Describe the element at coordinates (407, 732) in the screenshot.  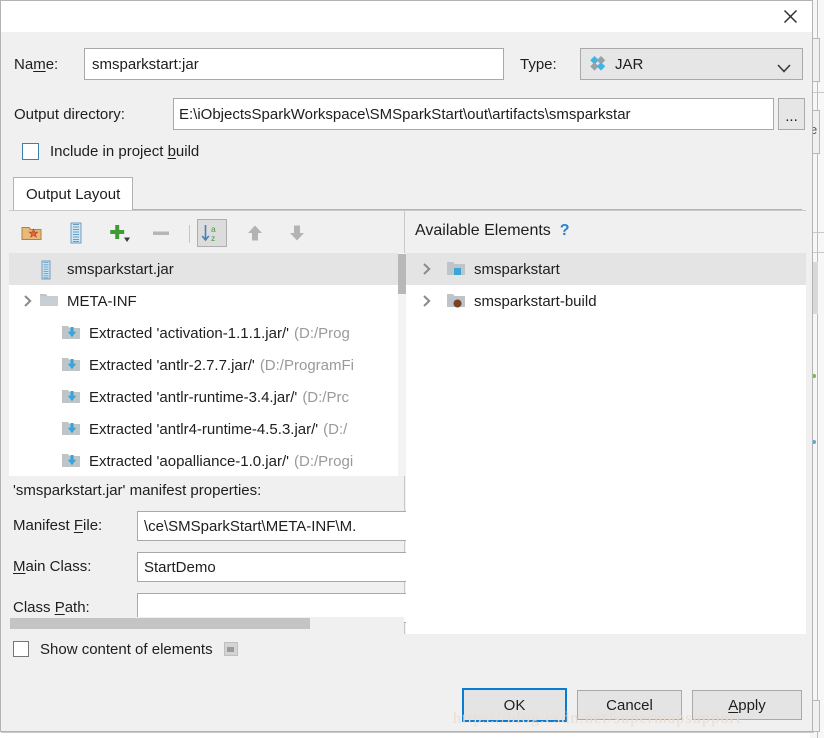
I see `dialog-bottom-rule` at that location.